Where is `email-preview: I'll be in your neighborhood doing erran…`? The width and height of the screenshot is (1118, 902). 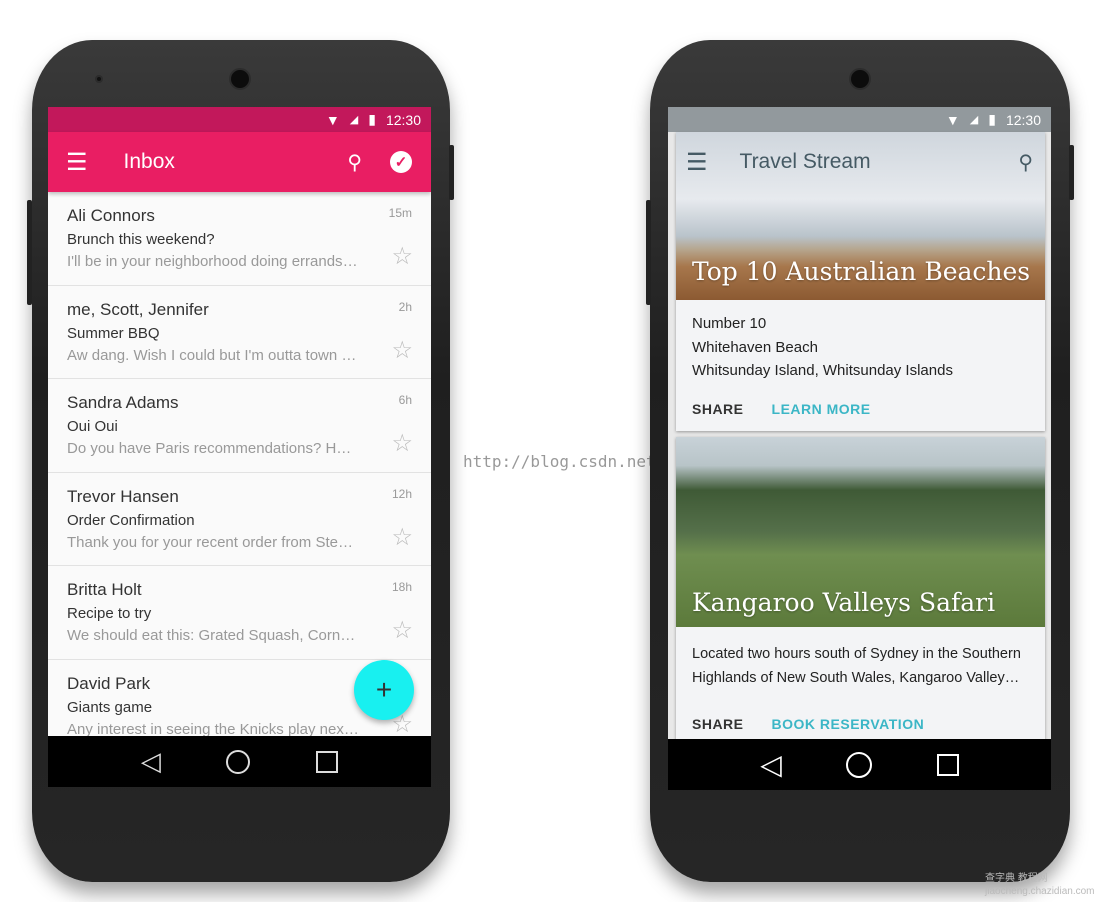
email-preview: I'll be in your neighborhood doing erran… is located at coordinates (213, 261).